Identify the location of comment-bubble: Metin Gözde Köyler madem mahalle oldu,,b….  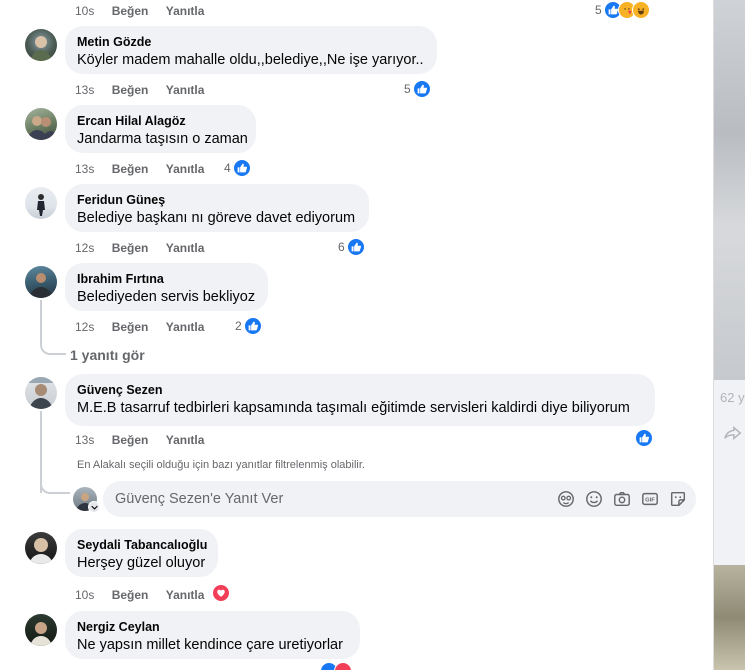
(251, 50).